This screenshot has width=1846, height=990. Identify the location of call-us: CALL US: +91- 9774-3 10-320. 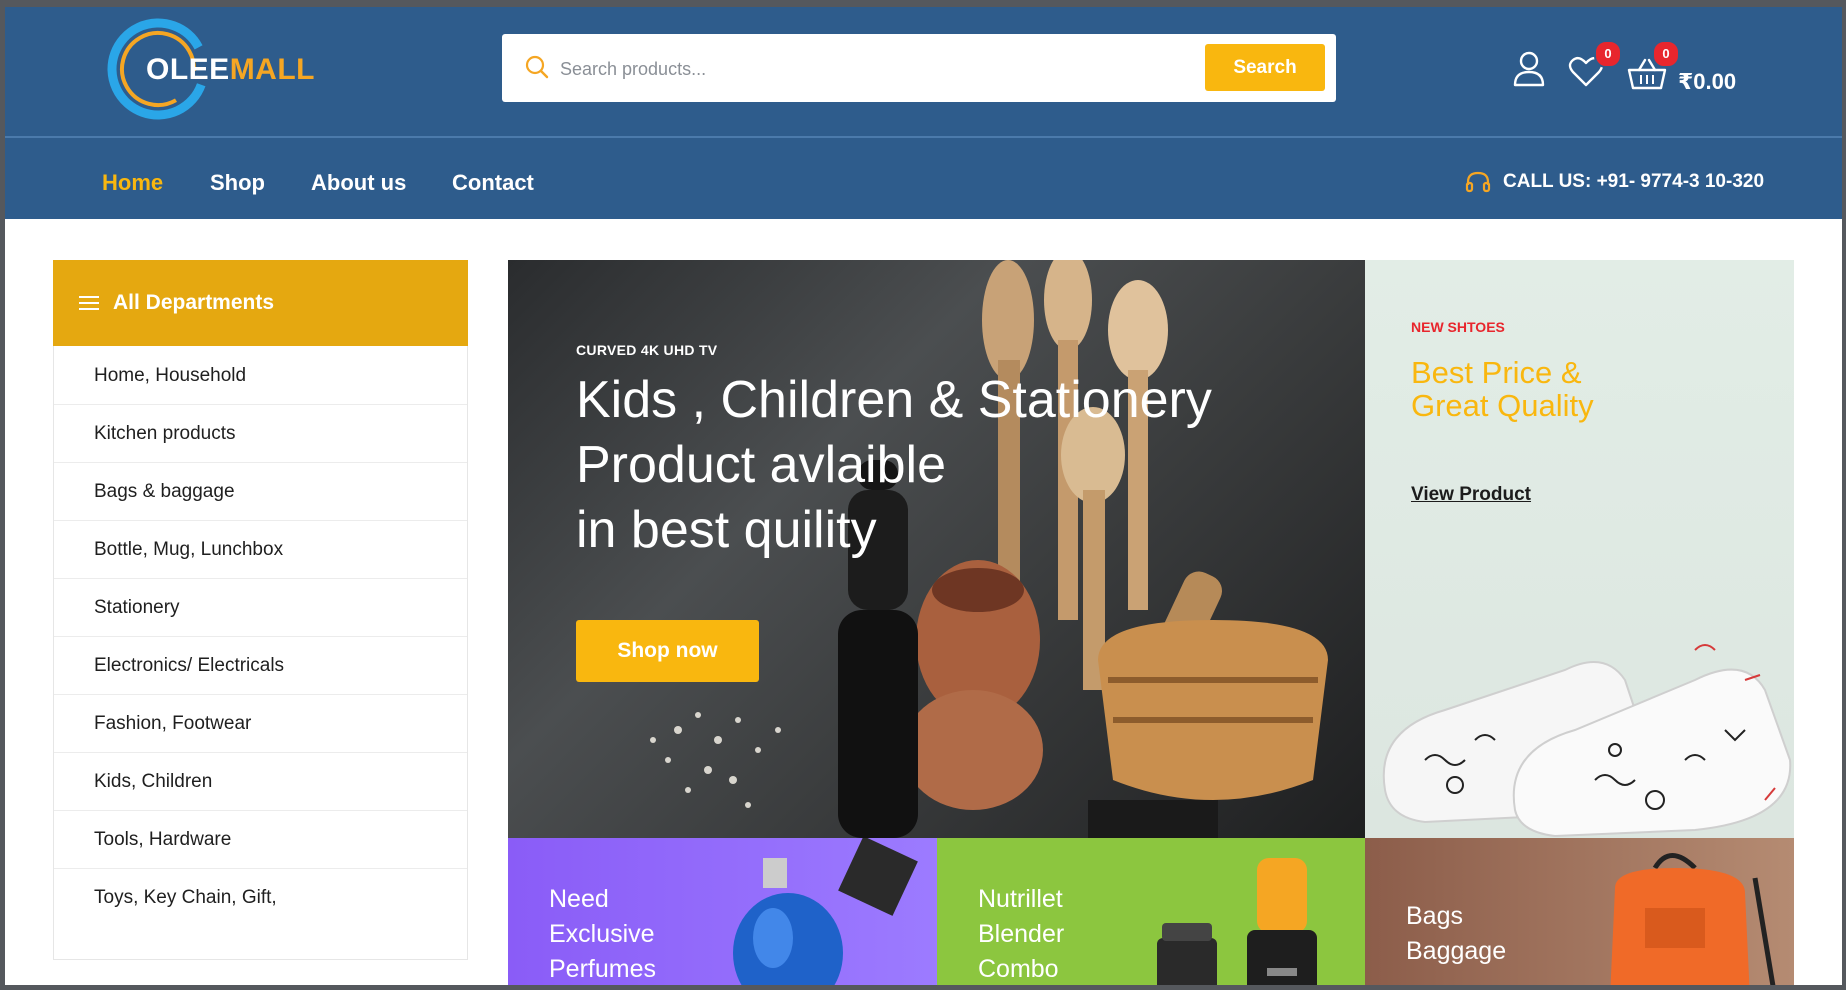
(1614, 182).